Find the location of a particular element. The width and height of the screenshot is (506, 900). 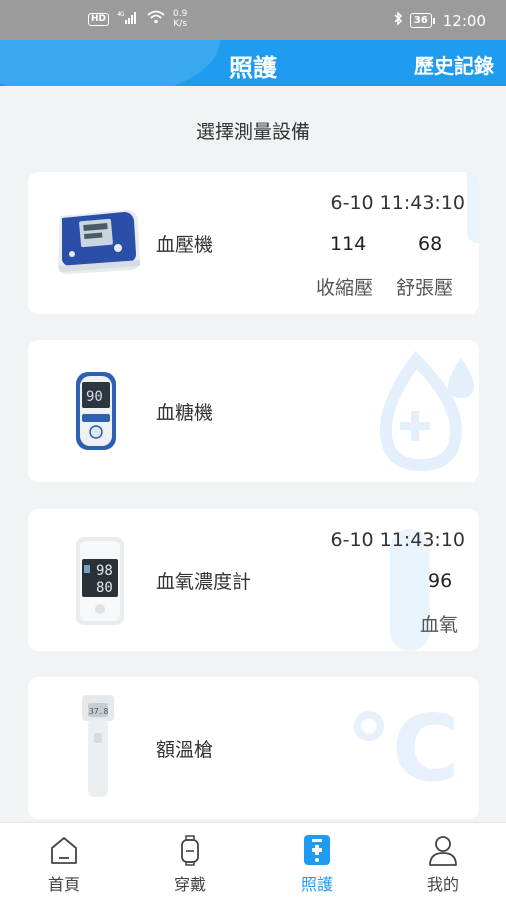

nav-item-wearable: 穿戴 is located at coordinates (190, 864).